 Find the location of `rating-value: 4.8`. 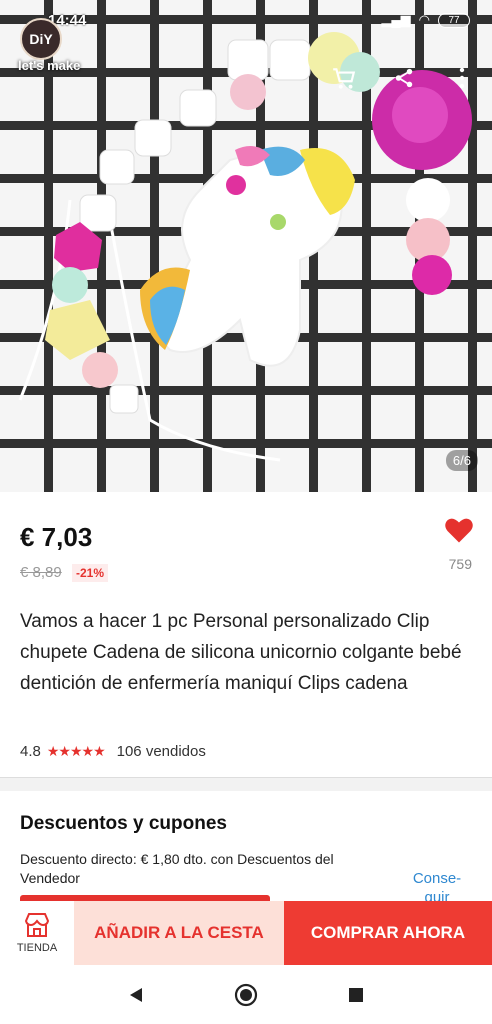

rating-value: 4.8 is located at coordinates (30, 751).